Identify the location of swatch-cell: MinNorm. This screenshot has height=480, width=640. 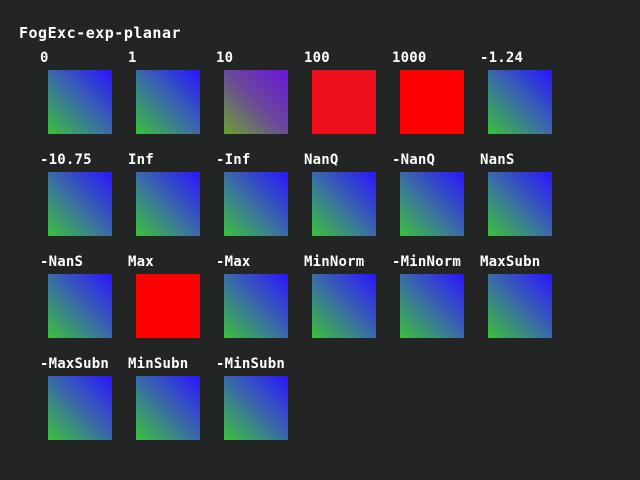
(349, 298).